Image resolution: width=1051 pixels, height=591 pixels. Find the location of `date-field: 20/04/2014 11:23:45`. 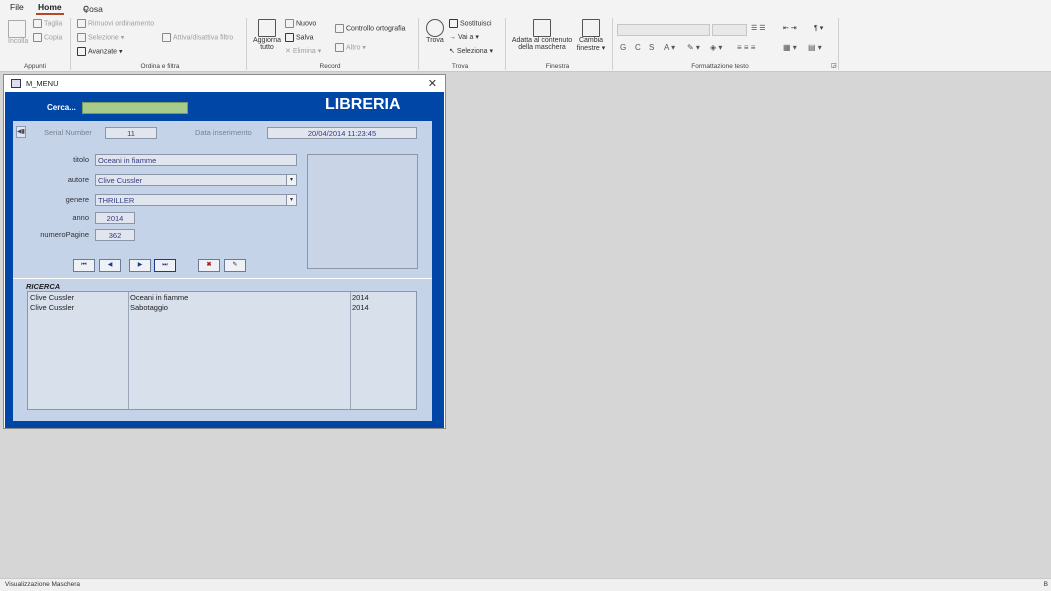

date-field: 20/04/2014 11:23:45 is located at coordinates (342, 133).